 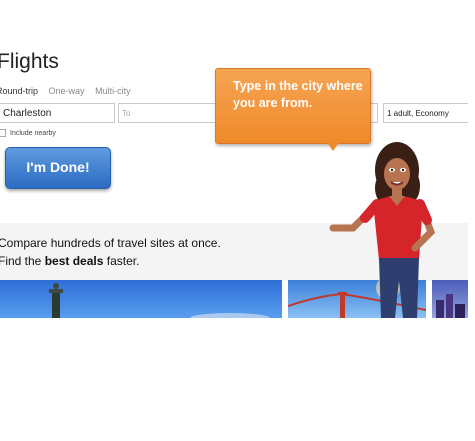 What do you see at coordinates (22, 261) in the screenshot?
I see `promo-line-2-prefix: Find the` at bounding box center [22, 261].